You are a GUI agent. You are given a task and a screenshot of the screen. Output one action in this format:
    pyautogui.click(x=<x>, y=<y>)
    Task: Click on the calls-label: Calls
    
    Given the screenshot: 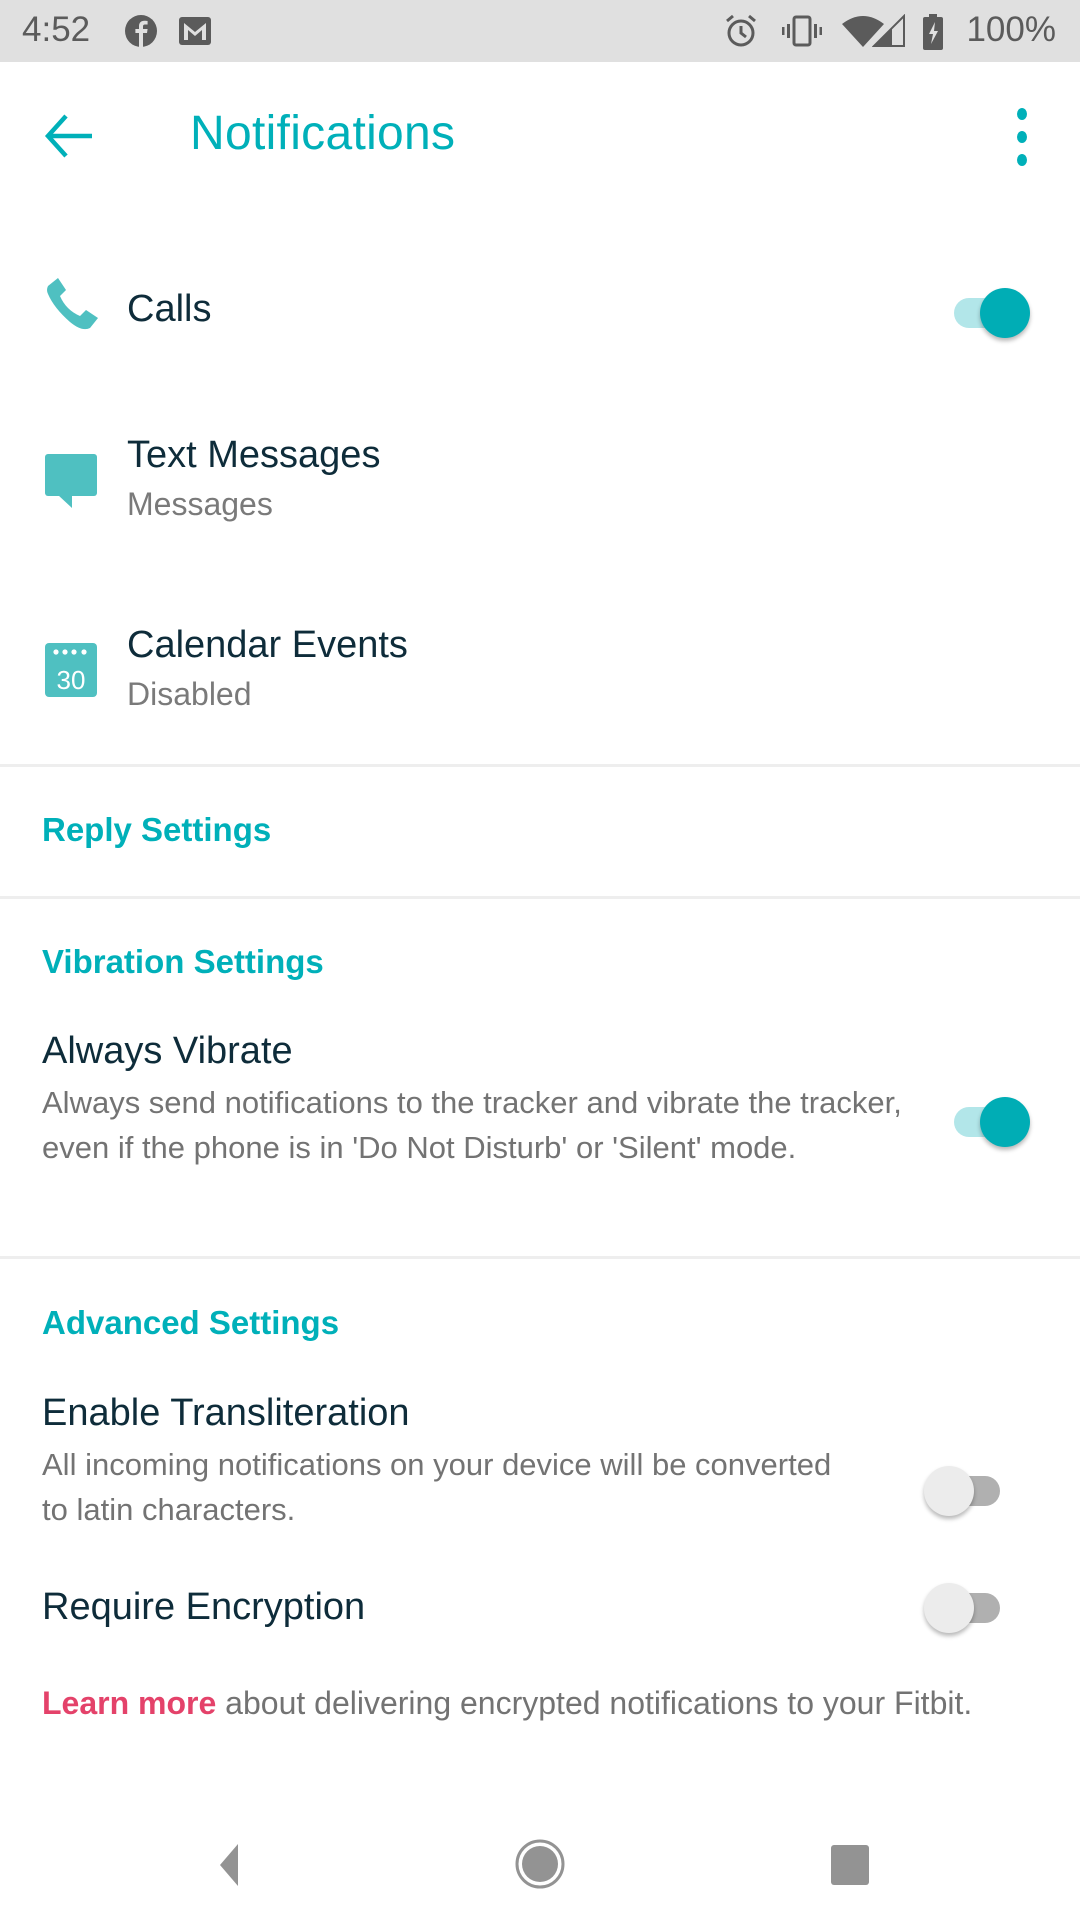 What is the action you would take?
    pyautogui.click(x=169, y=309)
    